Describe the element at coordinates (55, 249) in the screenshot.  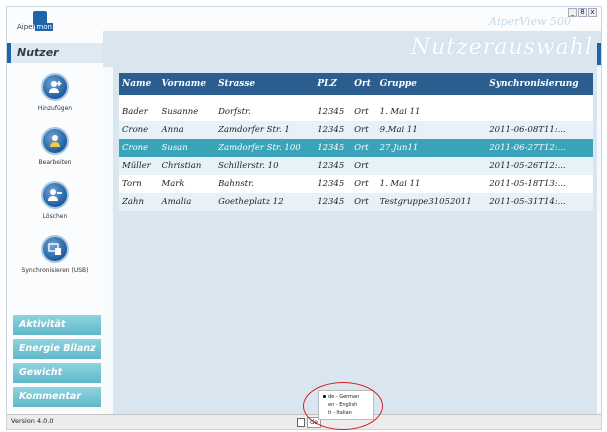
I see `sync-usb-icon` at that location.